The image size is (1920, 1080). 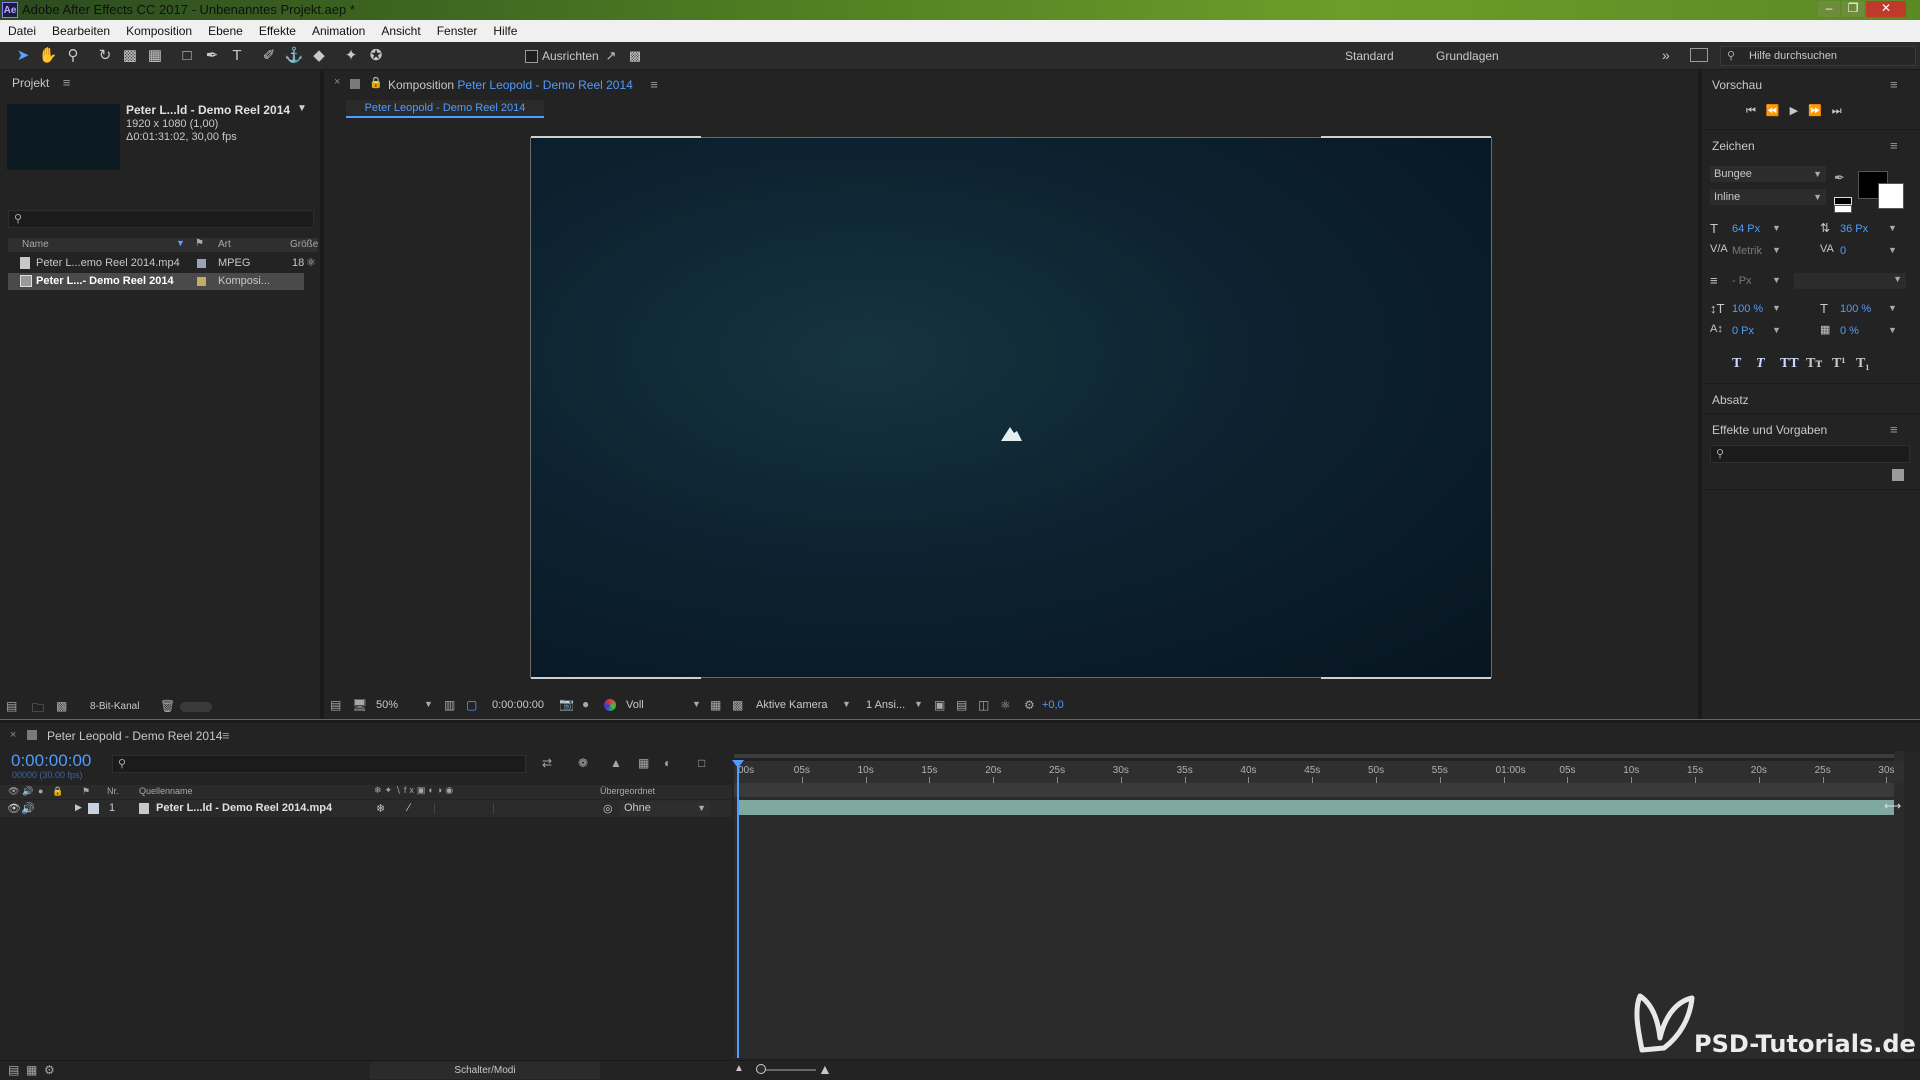 What do you see at coordinates (1467, 56) in the screenshot?
I see `workspace-grundlagen: Grundlagen` at bounding box center [1467, 56].